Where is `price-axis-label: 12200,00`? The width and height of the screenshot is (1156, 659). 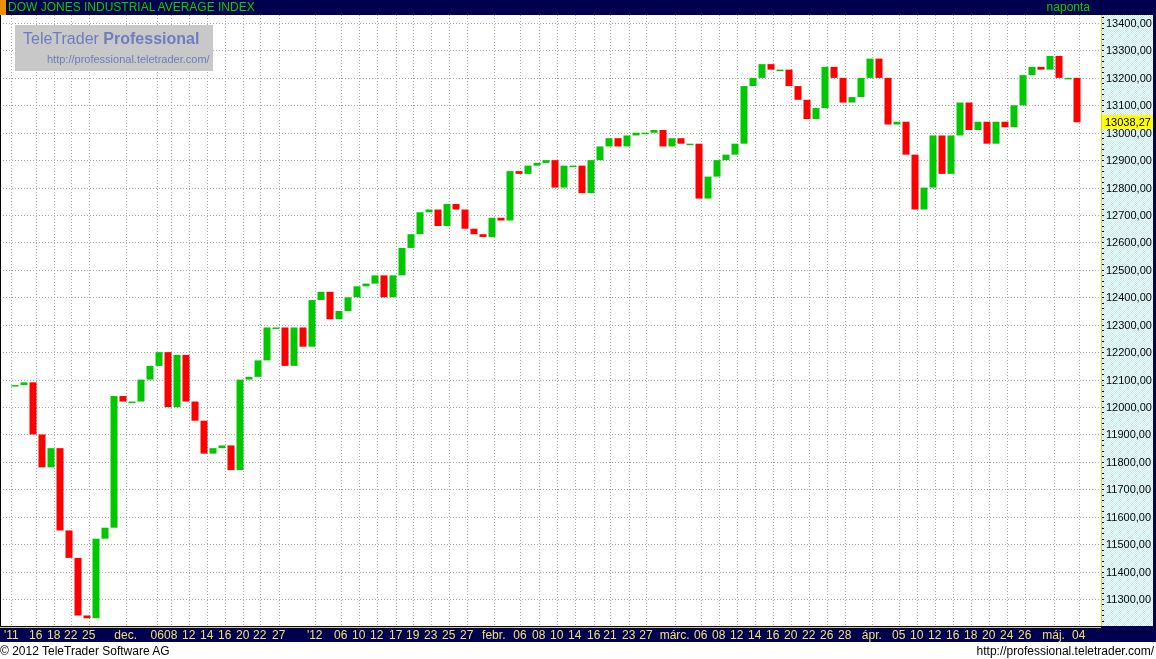
price-axis-label: 12200,00 is located at coordinates (1129, 352).